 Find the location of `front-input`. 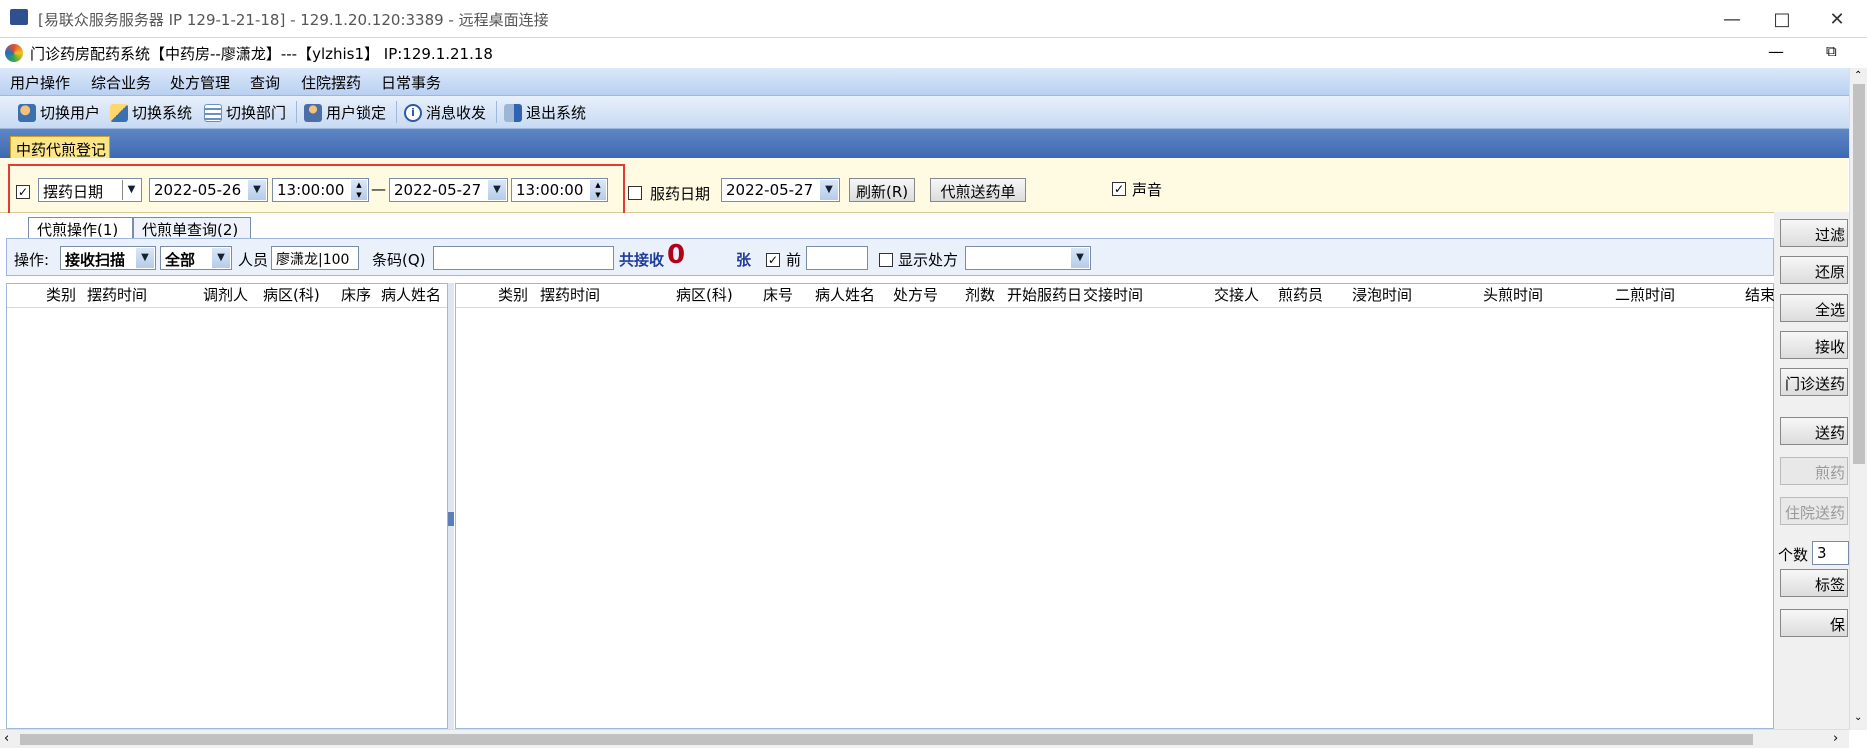

front-input is located at coordinates (837, 258).